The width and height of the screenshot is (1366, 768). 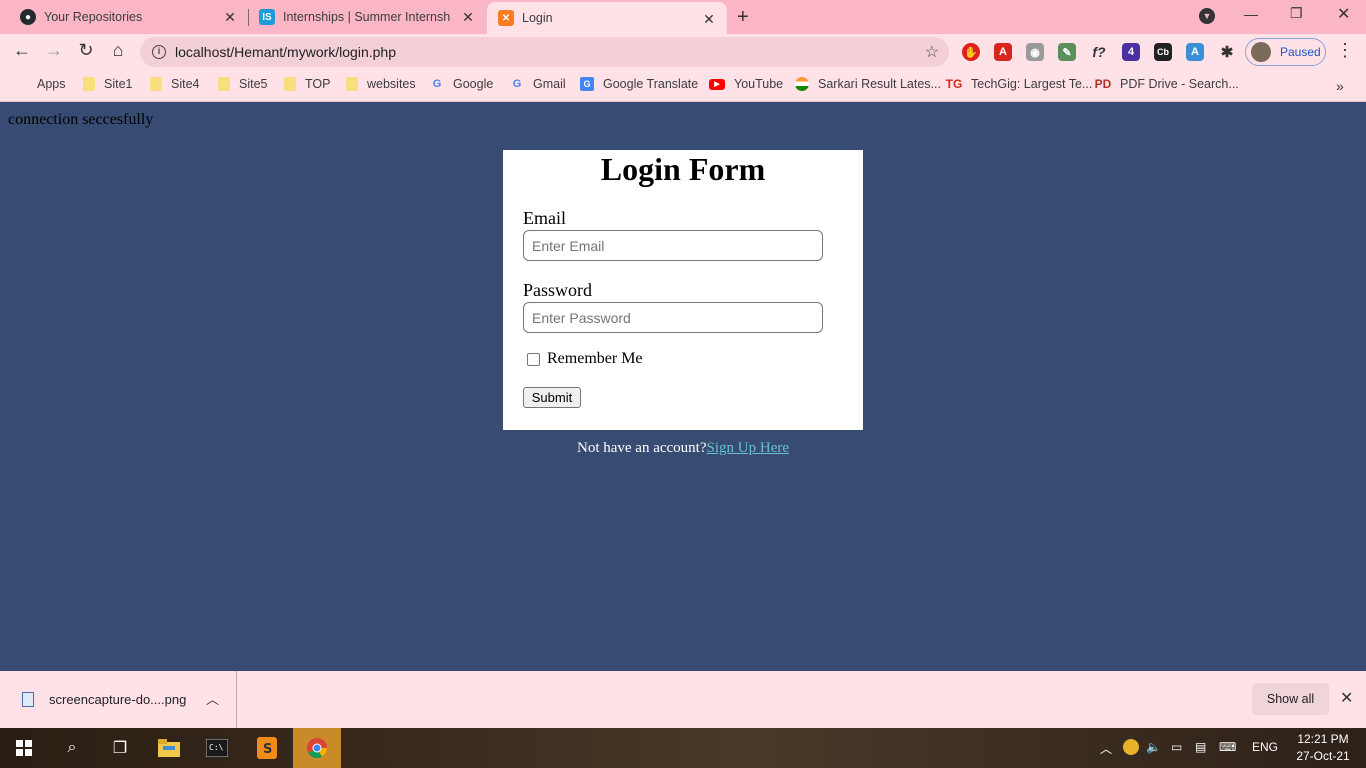 I want to click on sublime-text-icon: S, so click(x=267, y=748).